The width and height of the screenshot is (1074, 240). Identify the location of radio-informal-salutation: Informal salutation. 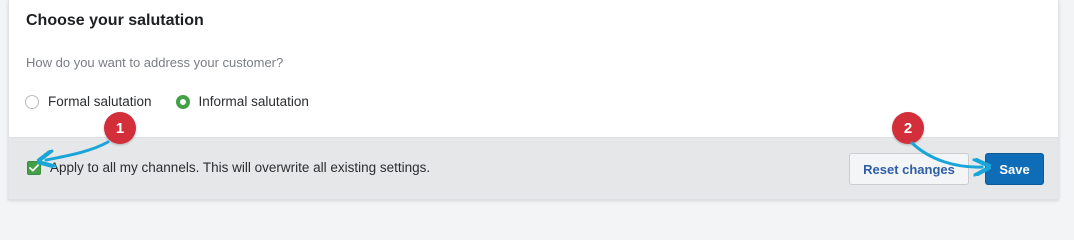
(242, 101).